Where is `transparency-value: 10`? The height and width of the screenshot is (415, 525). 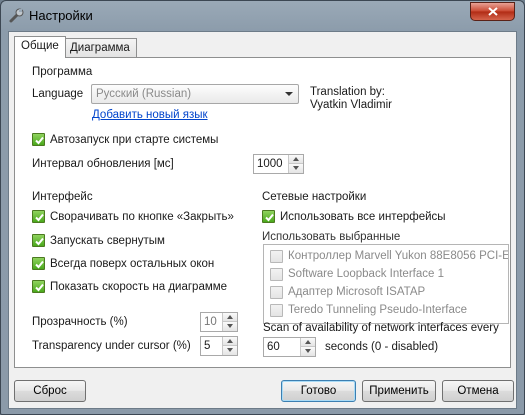 transparency-value: 10 is located at coordinates (210, 322).